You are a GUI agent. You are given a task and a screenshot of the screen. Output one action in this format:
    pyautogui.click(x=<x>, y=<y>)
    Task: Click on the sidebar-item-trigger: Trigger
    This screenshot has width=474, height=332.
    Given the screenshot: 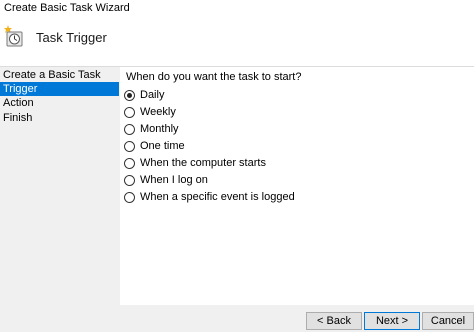 What is the action you would take?
    pyautogui.click(x=59, y=89)
    